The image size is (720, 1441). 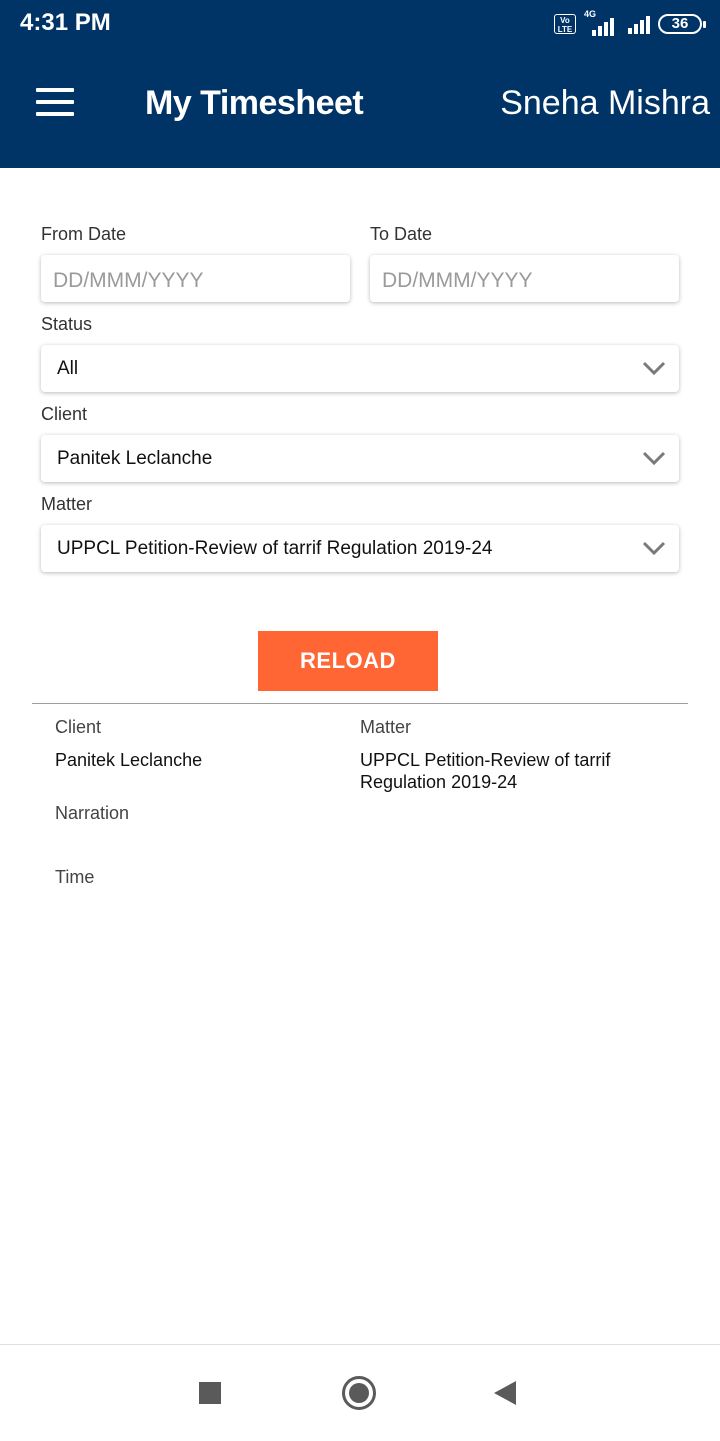 I want to click on status-select: All, so click(x=360, y=368).